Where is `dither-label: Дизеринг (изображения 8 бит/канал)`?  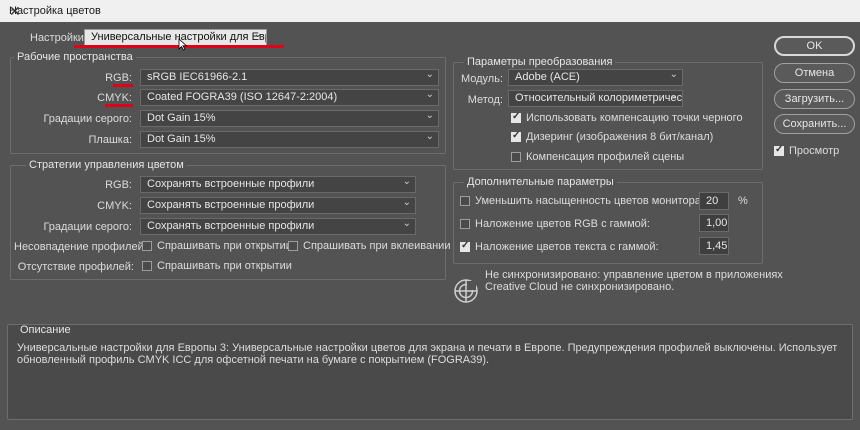
dither-label: Дизеринг (изображения 8 бит/канал) is located at coordinates (620, 137).